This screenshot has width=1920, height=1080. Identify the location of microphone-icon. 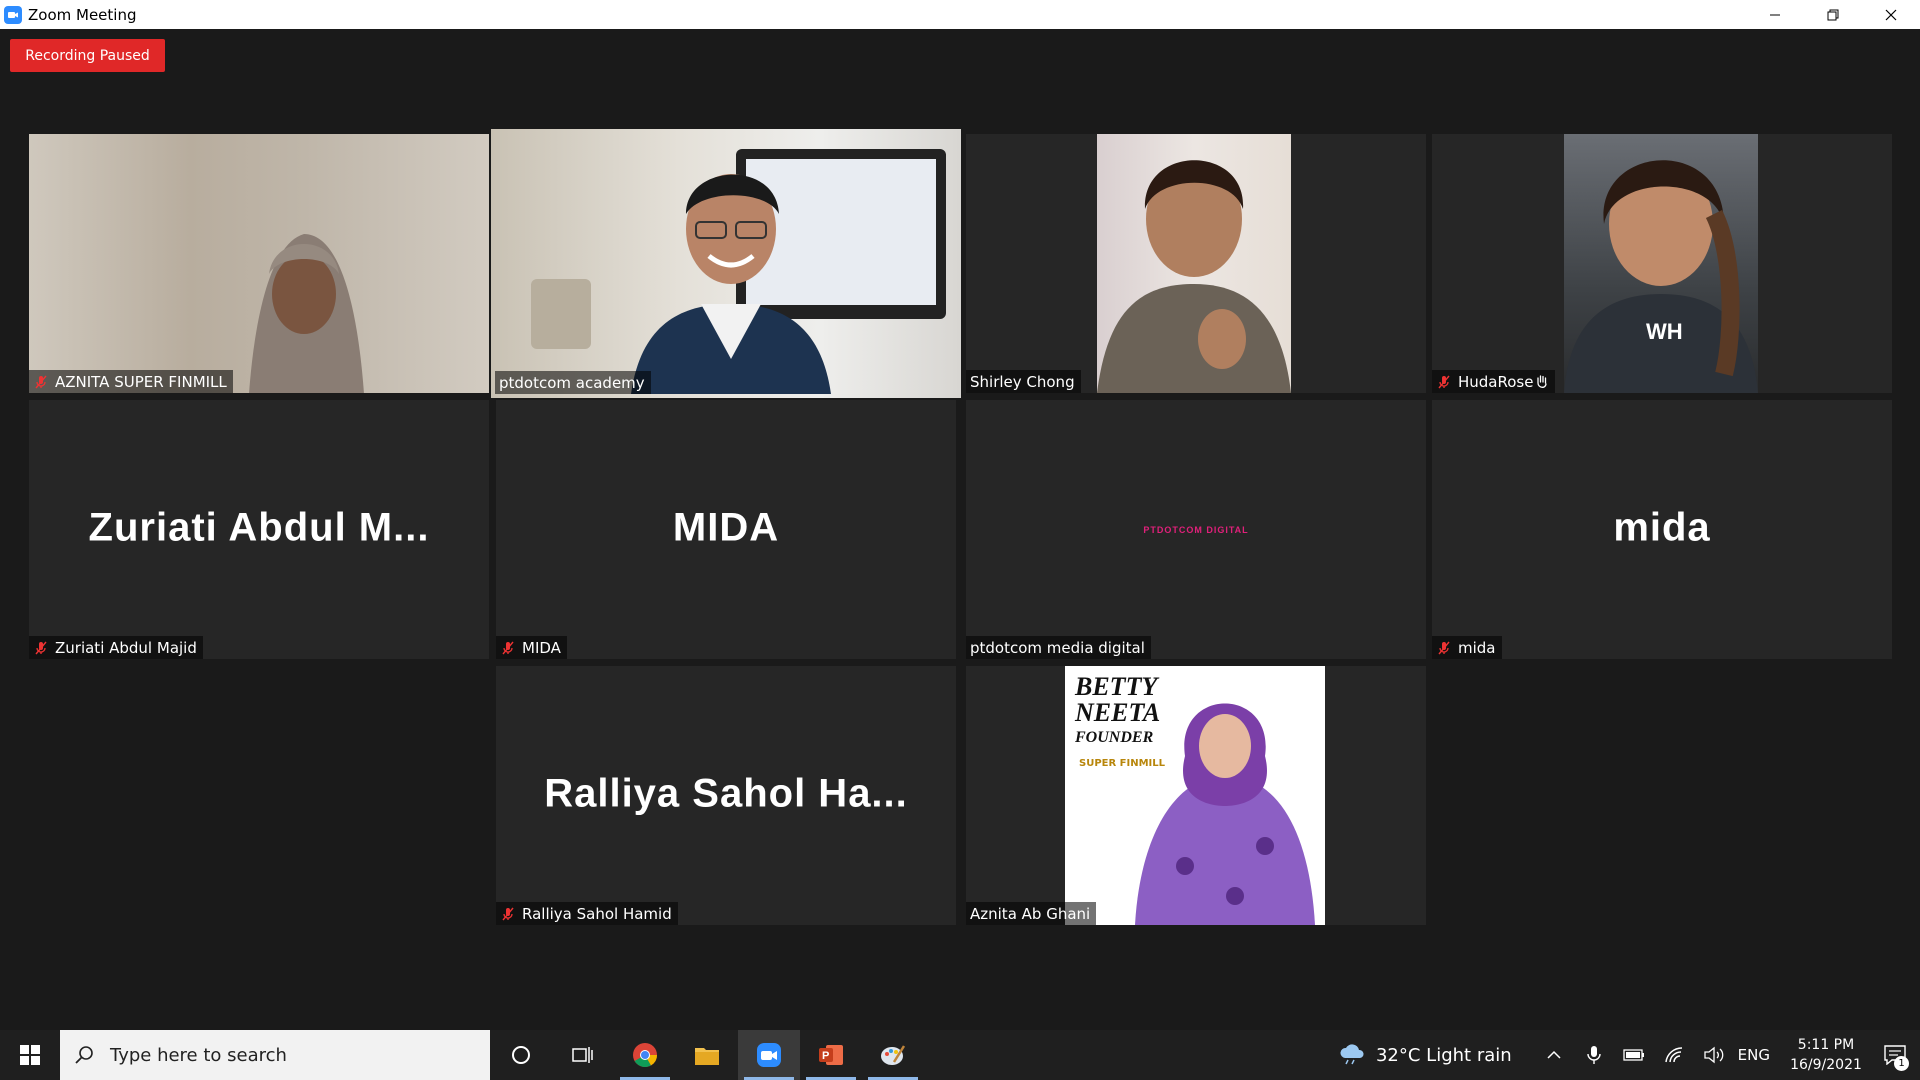
(1593, 1055).